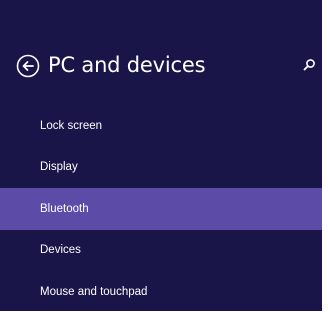 This screenshot has height=320, width=328. I want to click on nav-item-label: Display, so click(59, 167).